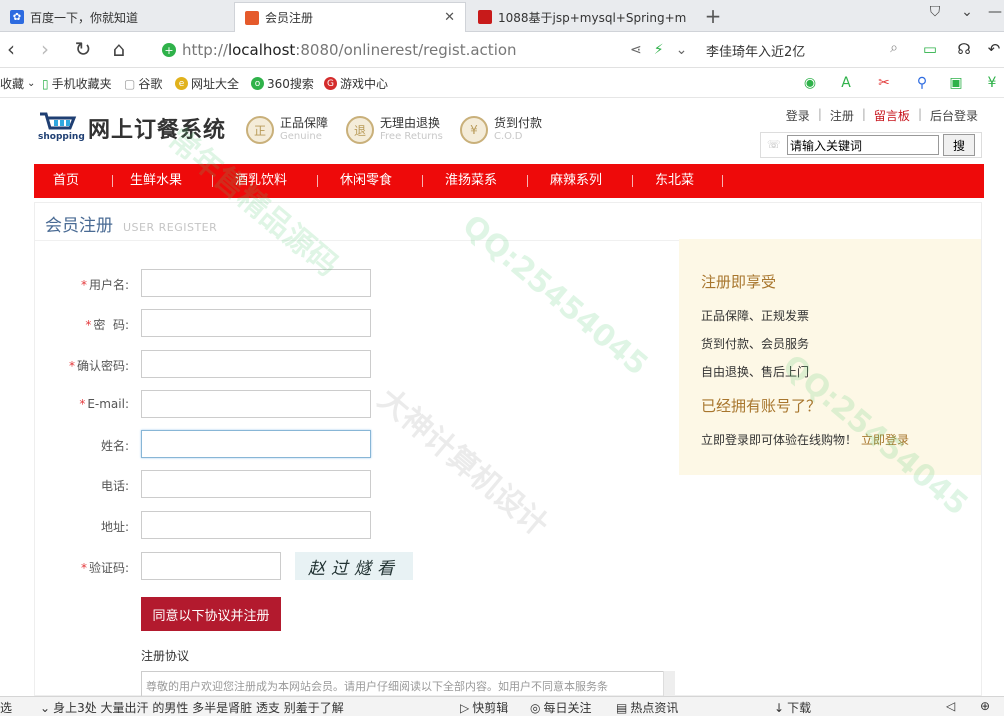 The height and width of the screenshot is (716, 1004). What do you see at coordinates (256, 444) in the screenshot?
I see `name-input` at bounding box center [256, 444].